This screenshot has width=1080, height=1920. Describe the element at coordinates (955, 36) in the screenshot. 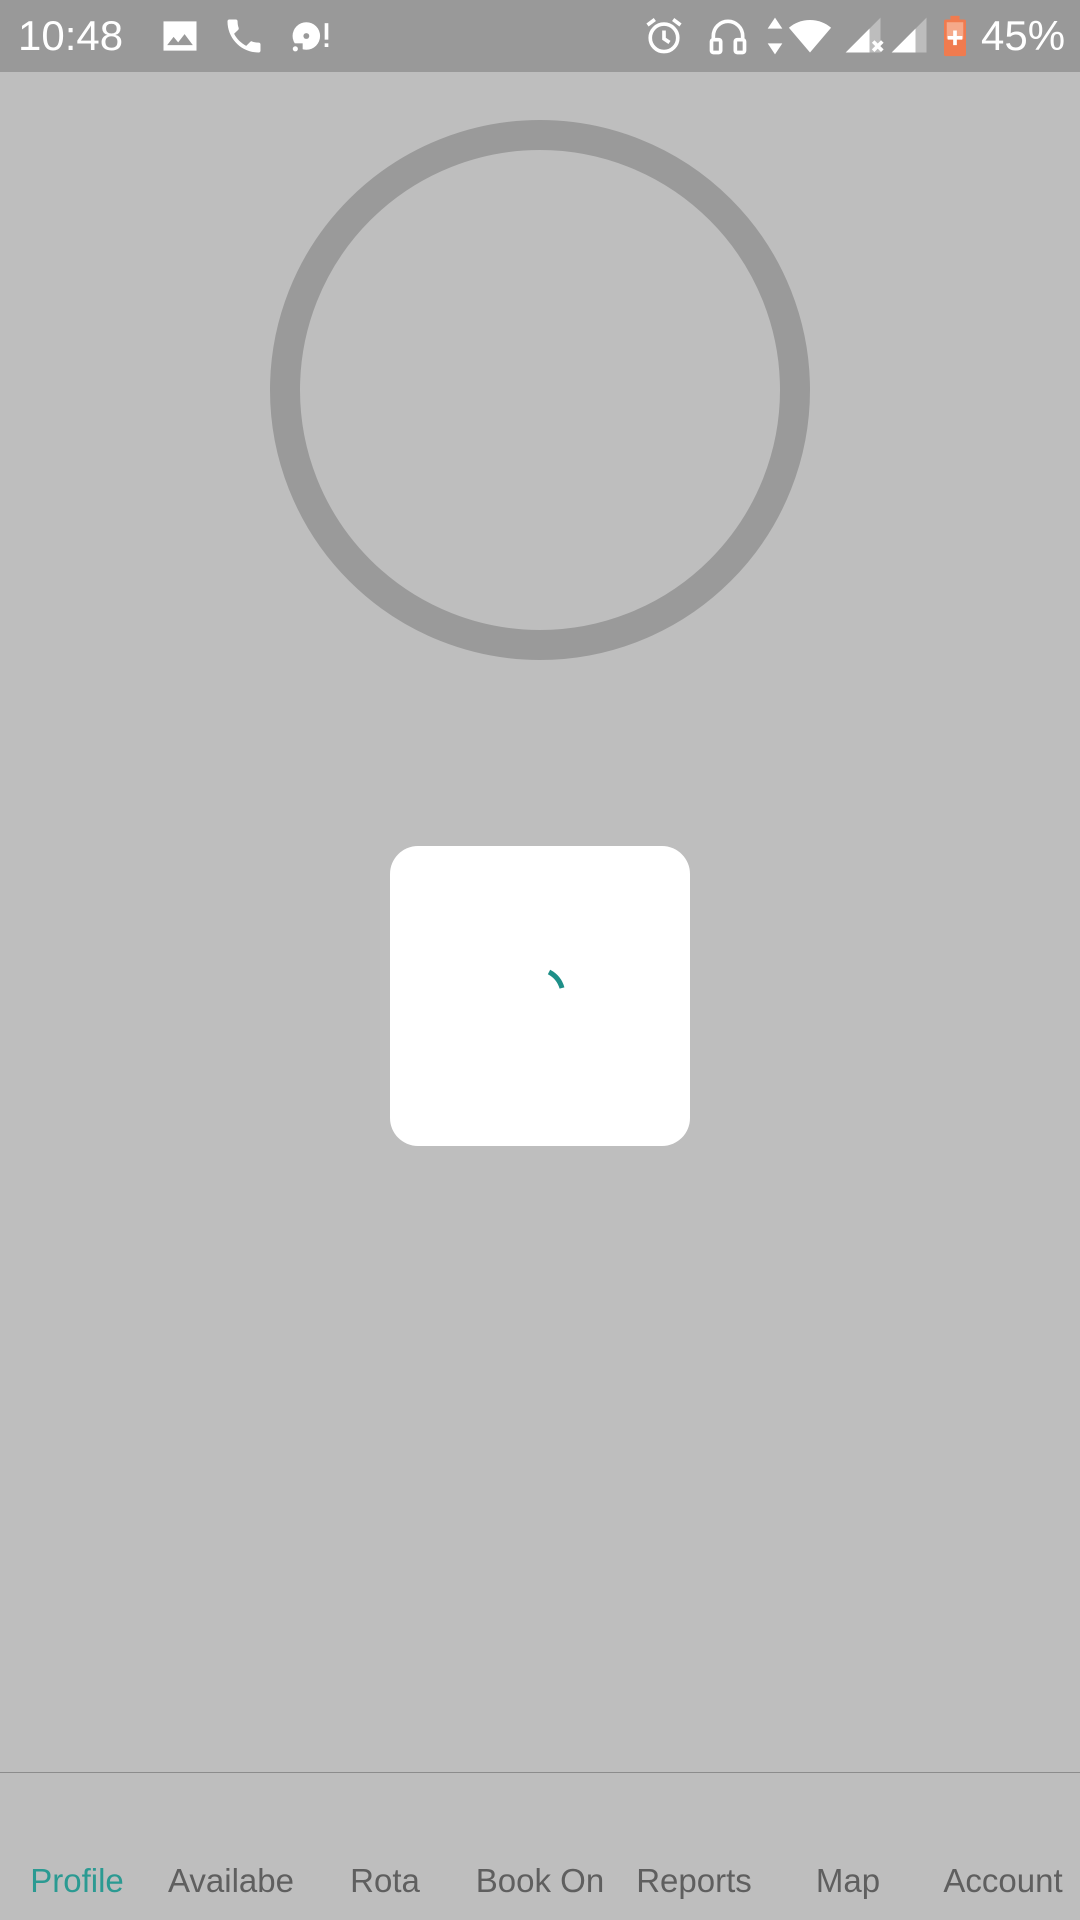

I see `battery-charging-icon` at that location.